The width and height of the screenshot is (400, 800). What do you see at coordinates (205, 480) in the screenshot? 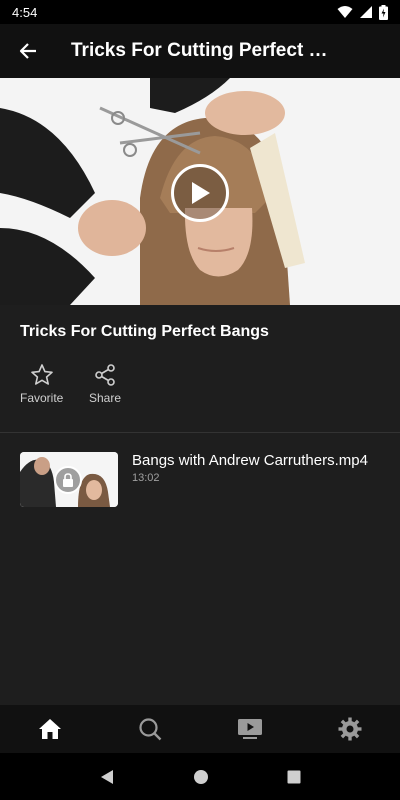
I see `list-item: Bangs with Andrew Carruthers.mp4 13:02` at bounding box center [205, 480].